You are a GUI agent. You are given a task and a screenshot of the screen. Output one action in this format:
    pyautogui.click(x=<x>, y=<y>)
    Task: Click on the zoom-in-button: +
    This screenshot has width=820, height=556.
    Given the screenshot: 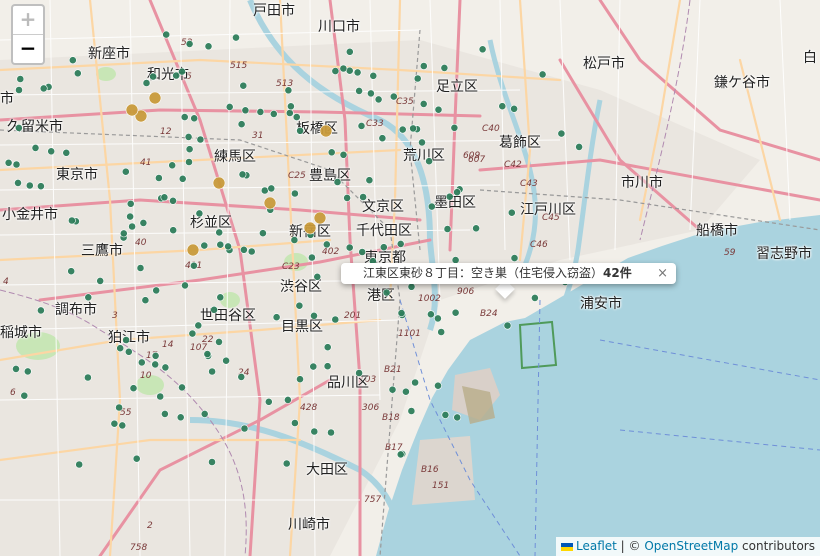 What is the action you would take?
    pyautogui.click(x=28, y=20)
    